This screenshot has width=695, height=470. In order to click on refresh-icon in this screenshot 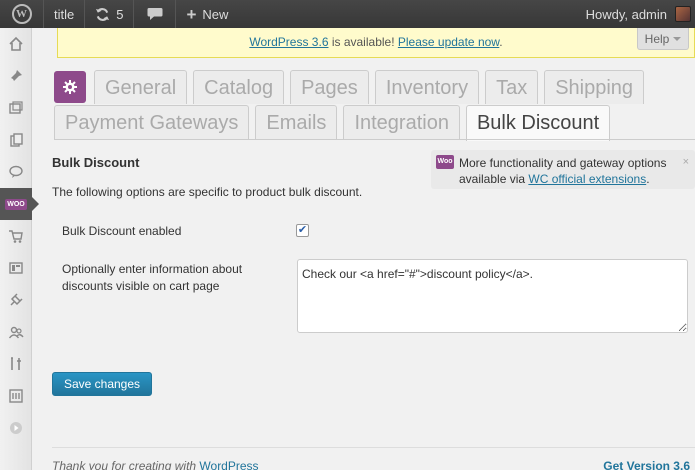, I will do `click(103, 14)`.